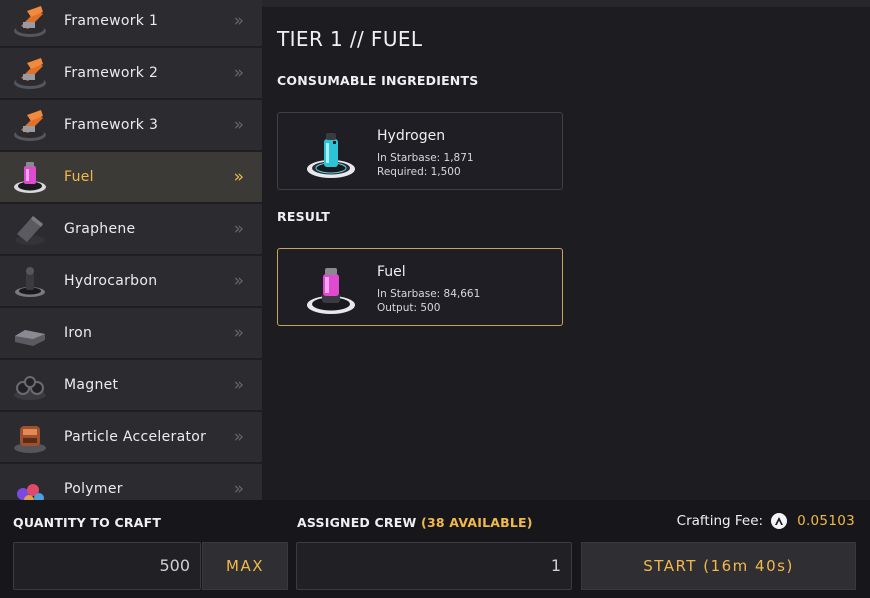  What do you see at coordinates (135, 437) in the screenshot?
I see `sidebar-item-label: Particle Accelerator` at bounding box center [135, 437].